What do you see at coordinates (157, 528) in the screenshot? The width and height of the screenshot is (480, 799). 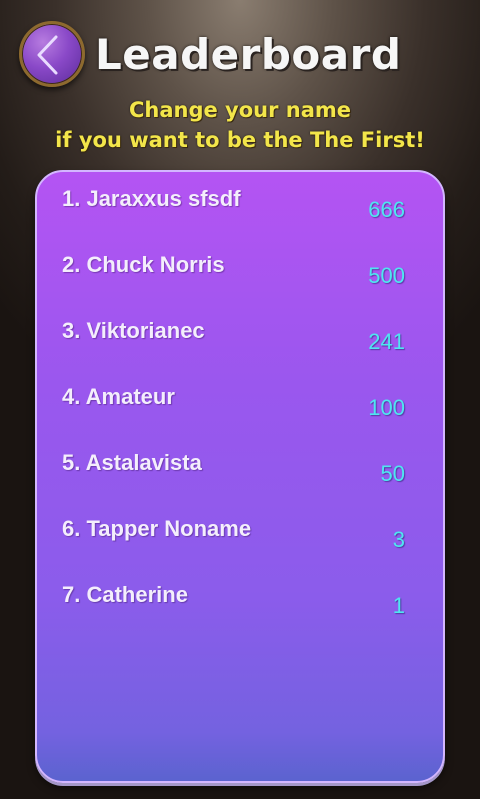 I see `player-name: 6. Tapper Noname` at bounding box center [157, 528].